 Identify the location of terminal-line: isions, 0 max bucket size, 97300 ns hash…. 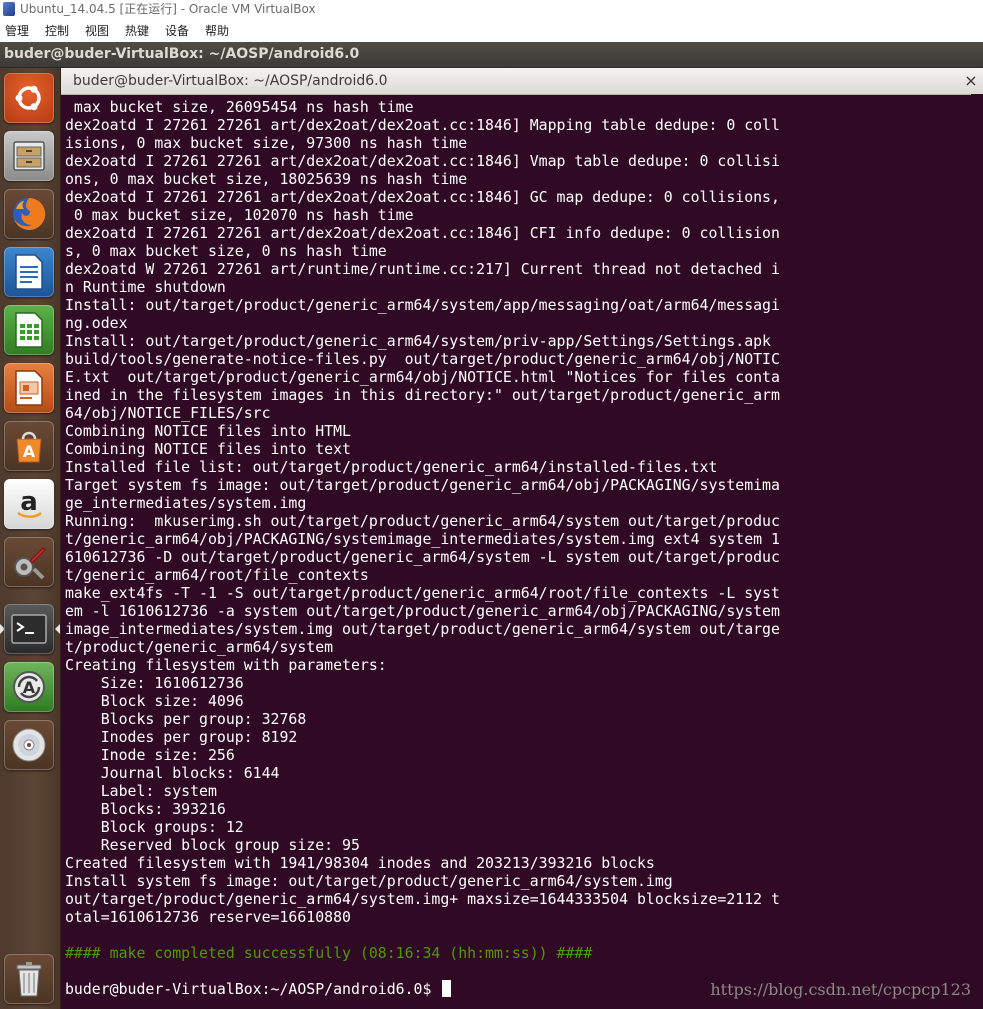
(266, 143).